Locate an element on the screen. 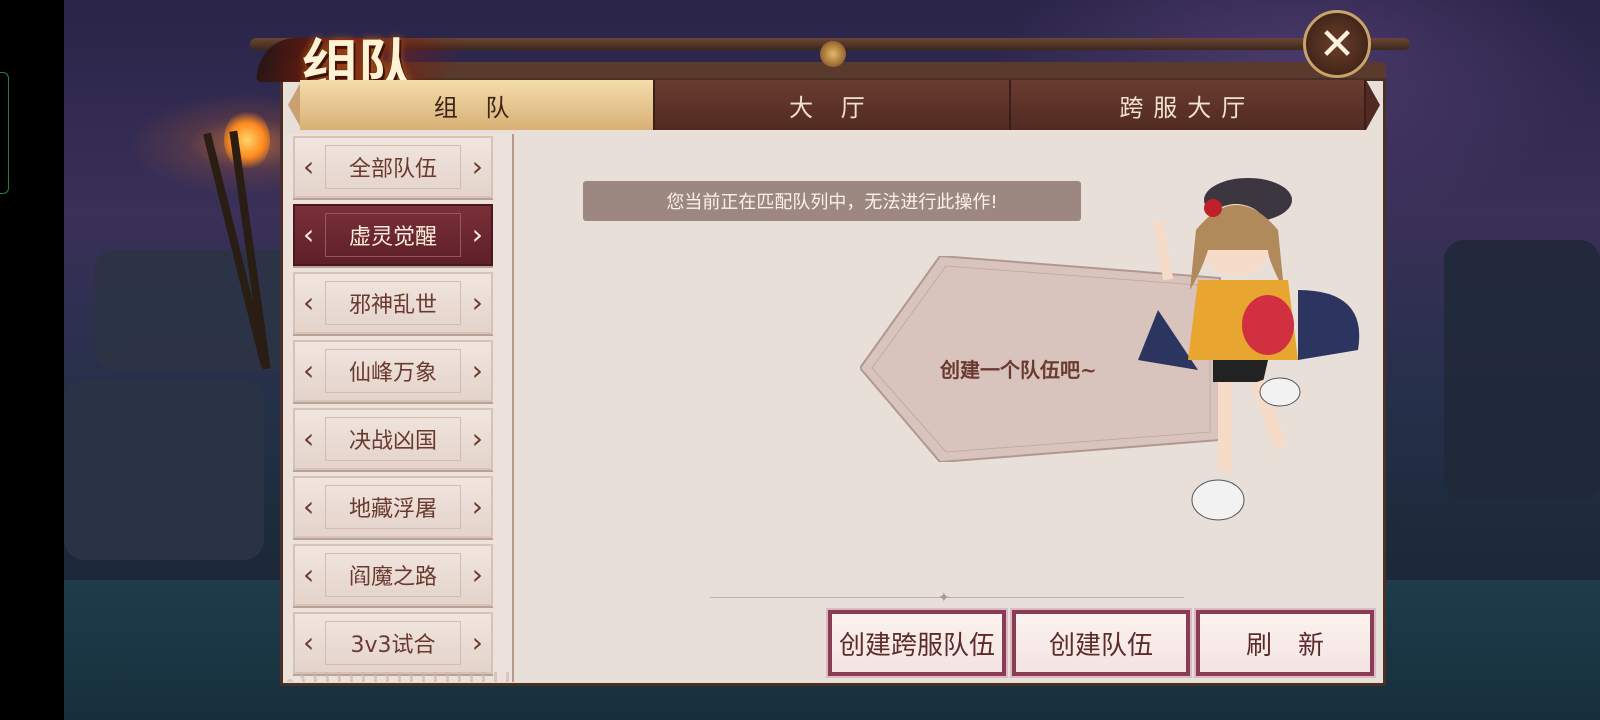  status-notice: 您当前正在匹配队列中，无法进行此操作! is located at coordinates (832, 201).